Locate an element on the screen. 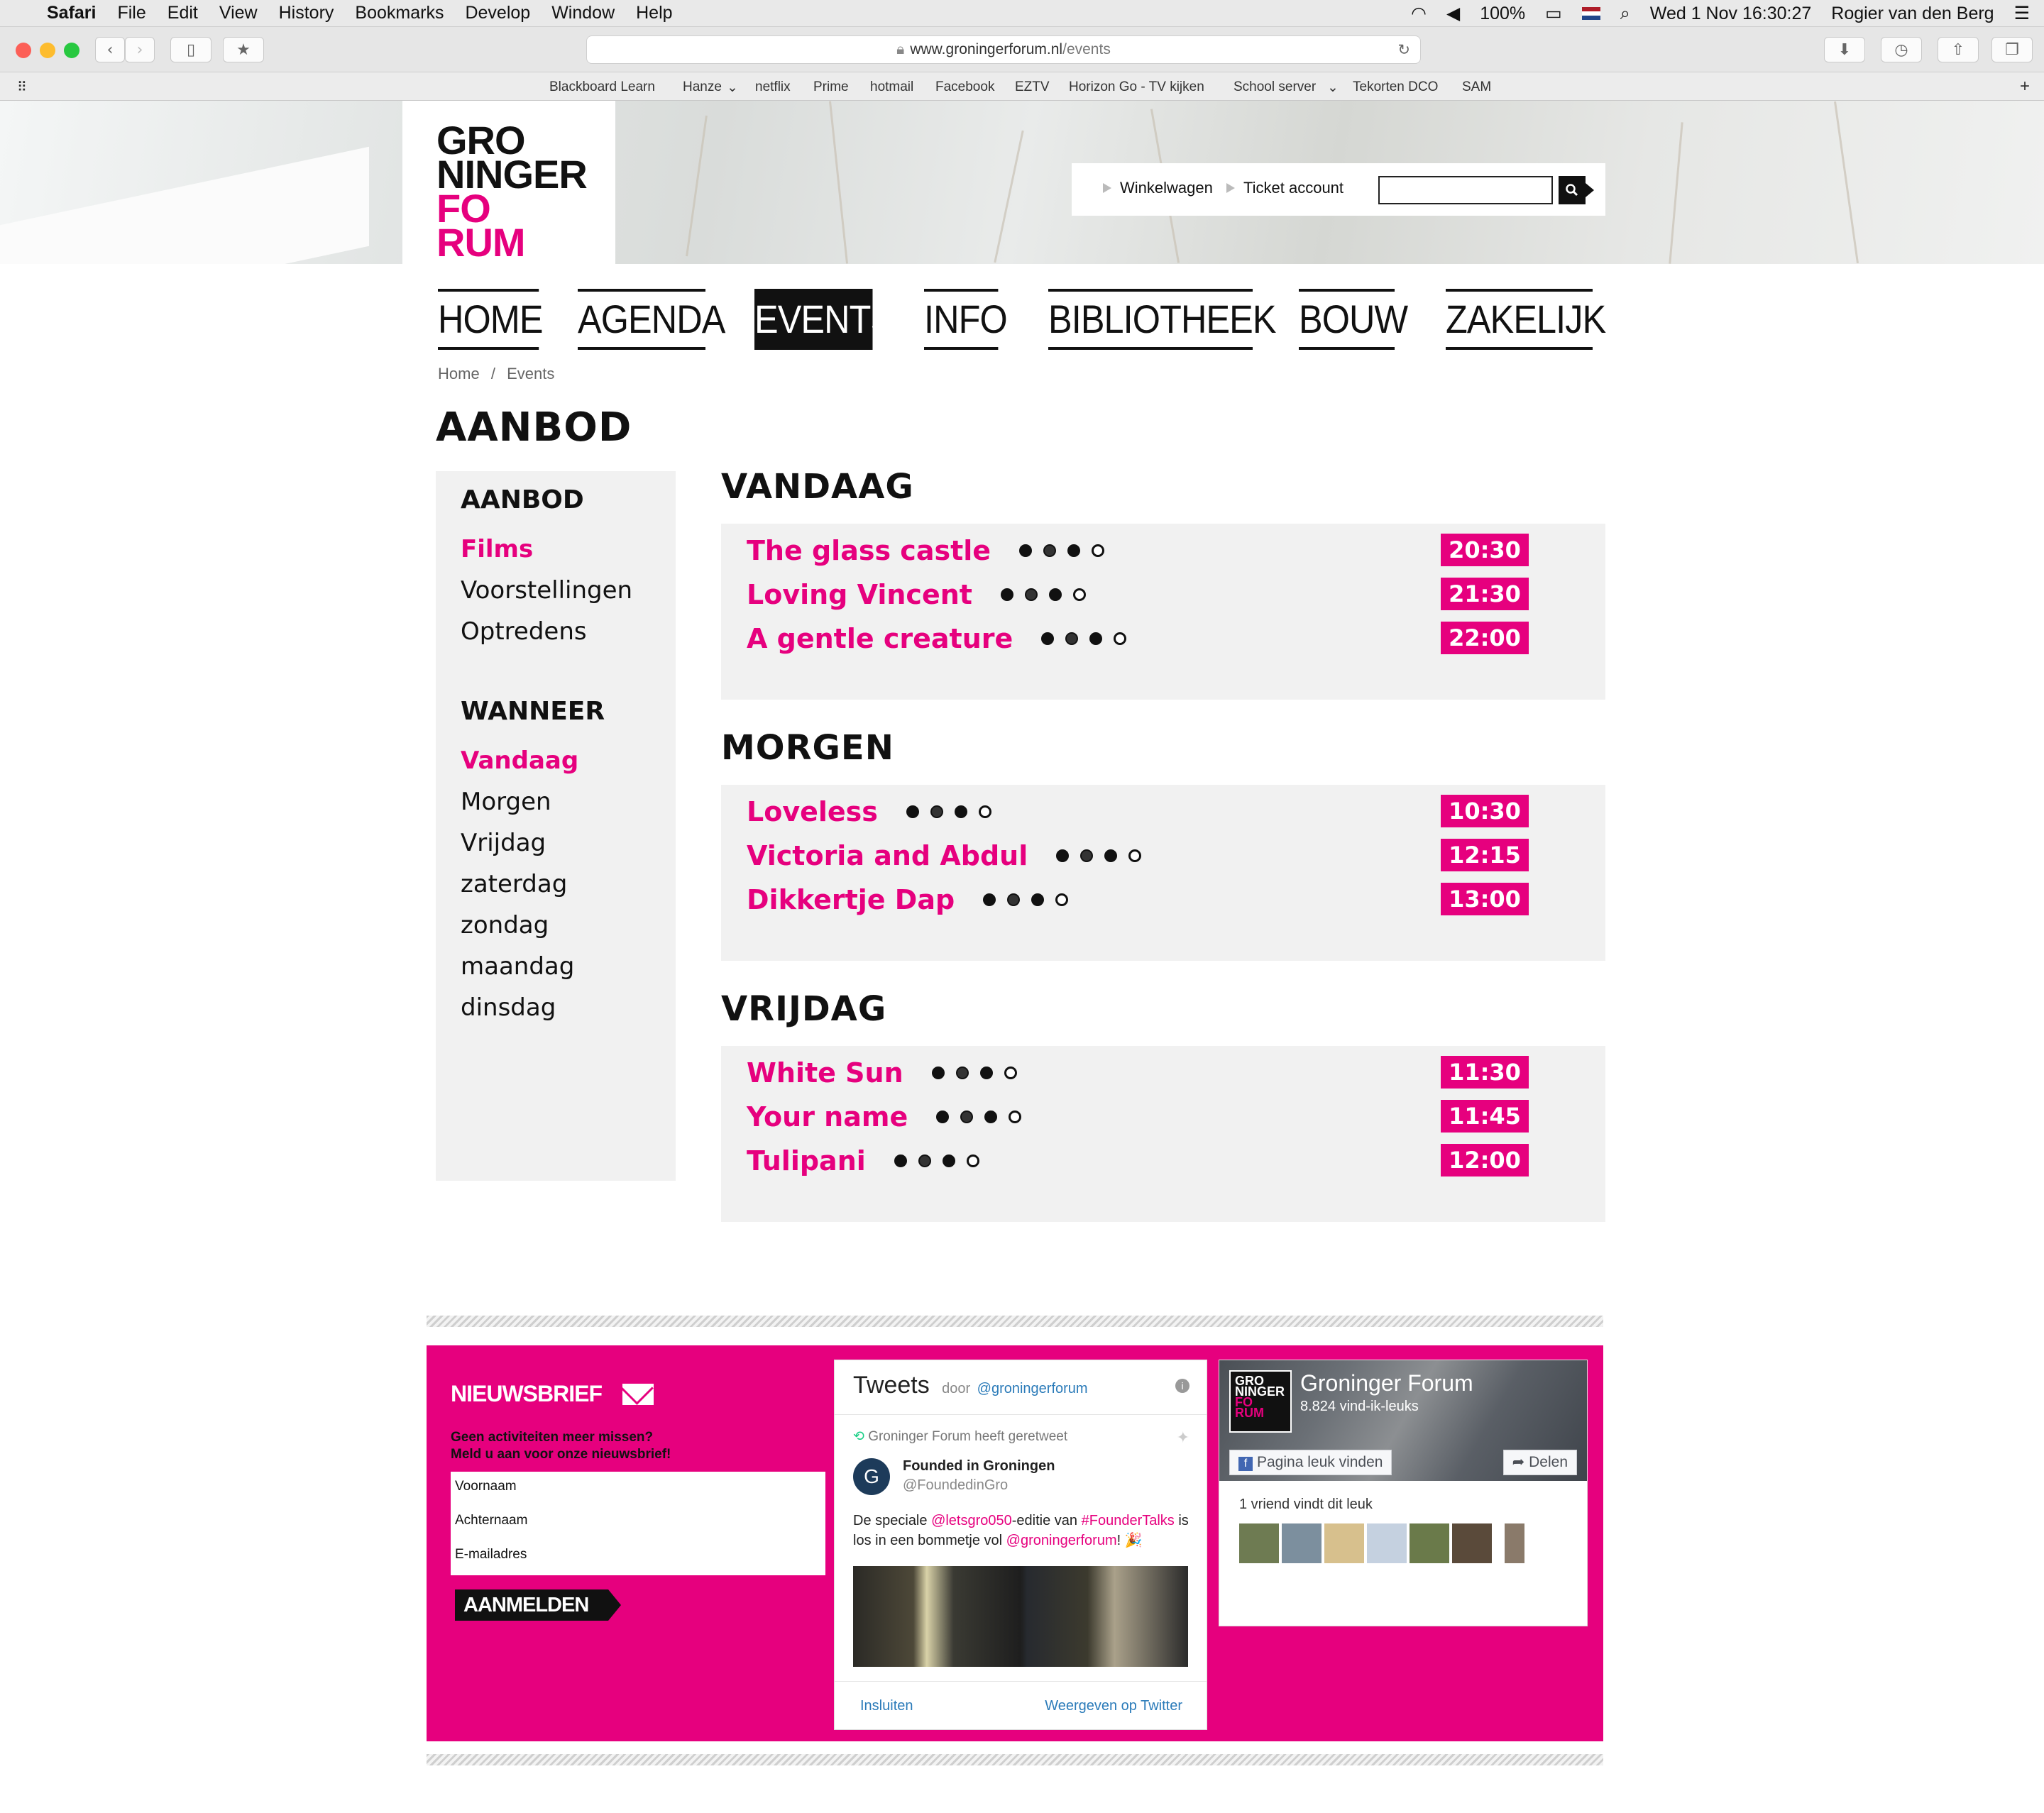 The width and height of the screenshot is (2044, 1813). subscribe-button: AANMELDEN is located at coordinates (538, 1605).